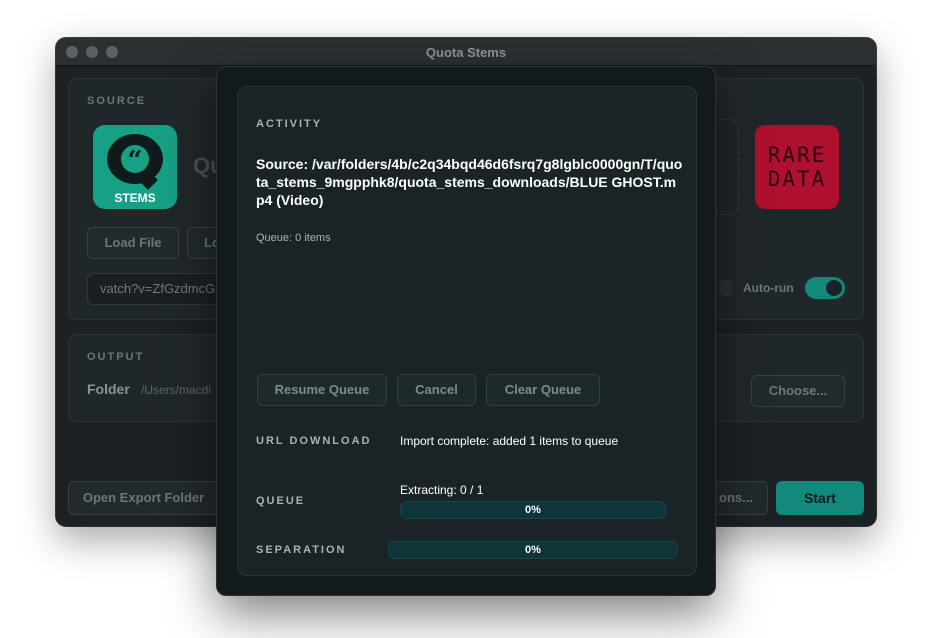 This screenshot has height=638, width=932. What do you see at coordinates (176, 390) in the screenshot?
I see `folder-path: /Users/macdi` at bounding box center [176, 390].